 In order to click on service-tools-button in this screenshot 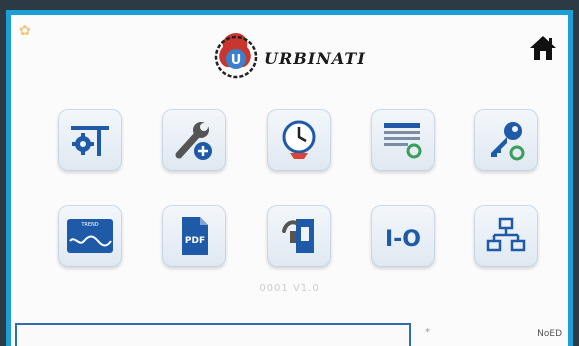, I will do `click(194, 140)`.